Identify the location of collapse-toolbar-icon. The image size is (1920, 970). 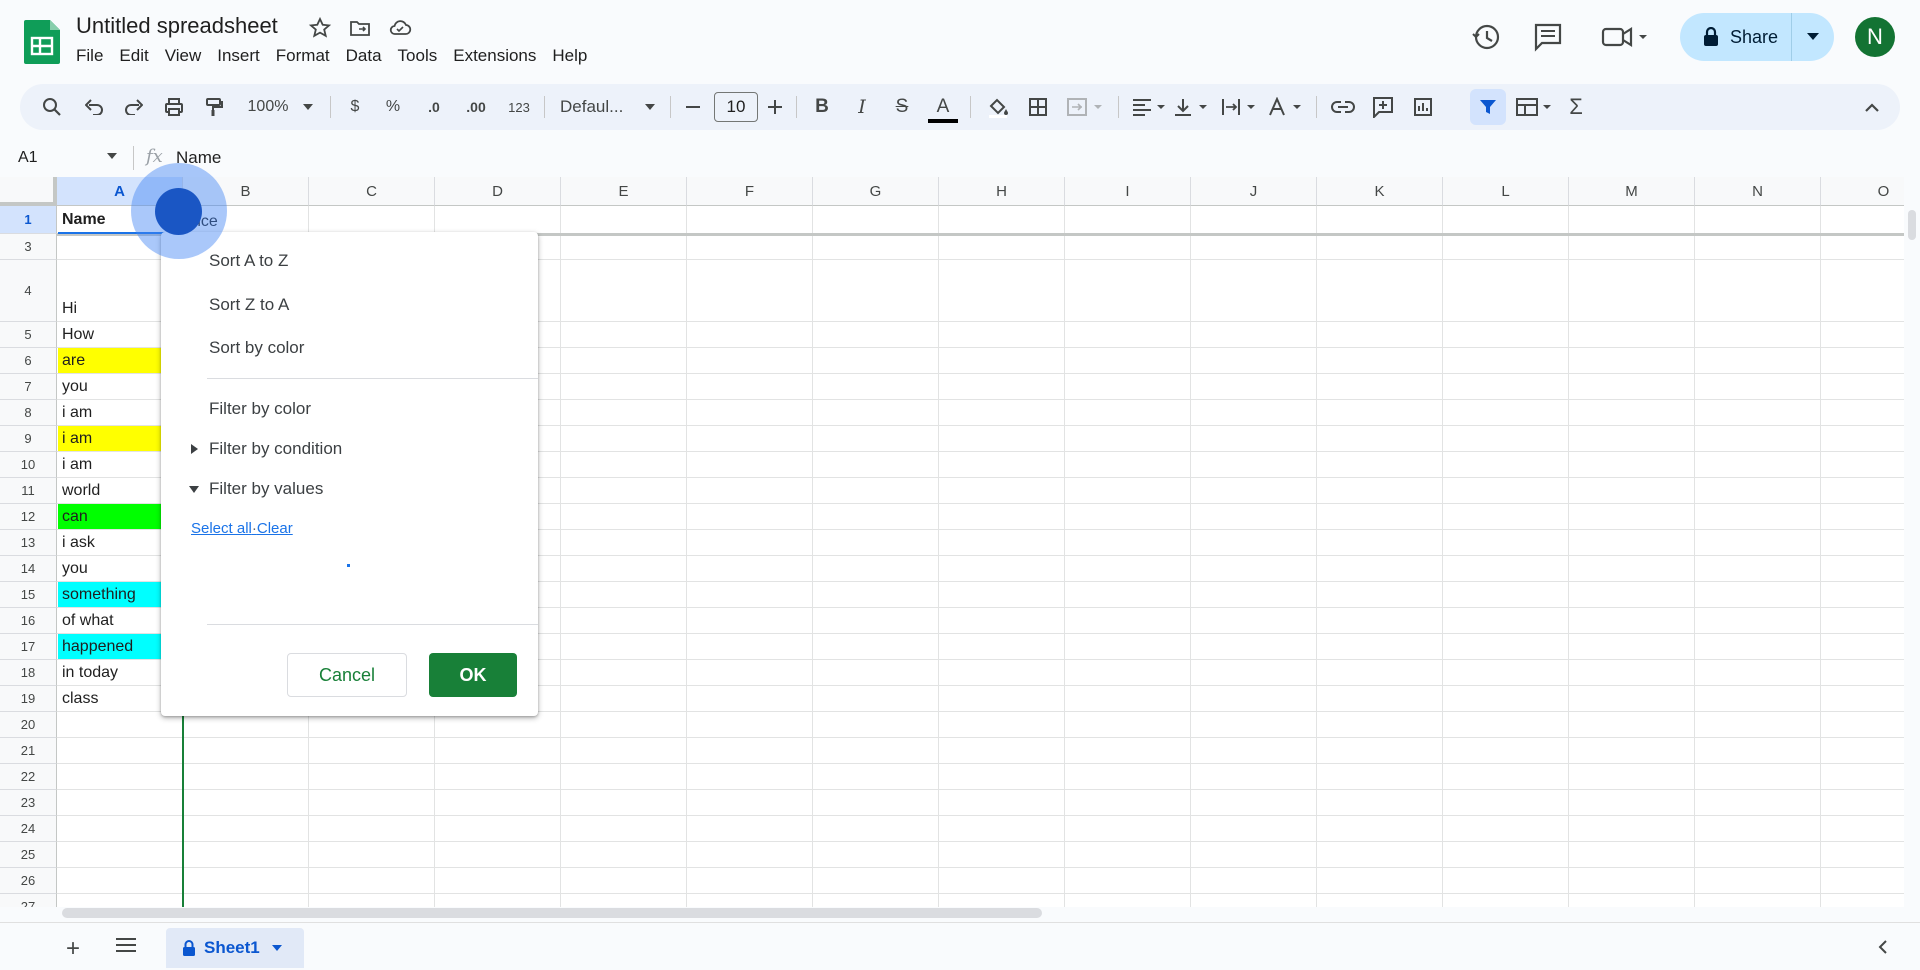
(1872, 107).